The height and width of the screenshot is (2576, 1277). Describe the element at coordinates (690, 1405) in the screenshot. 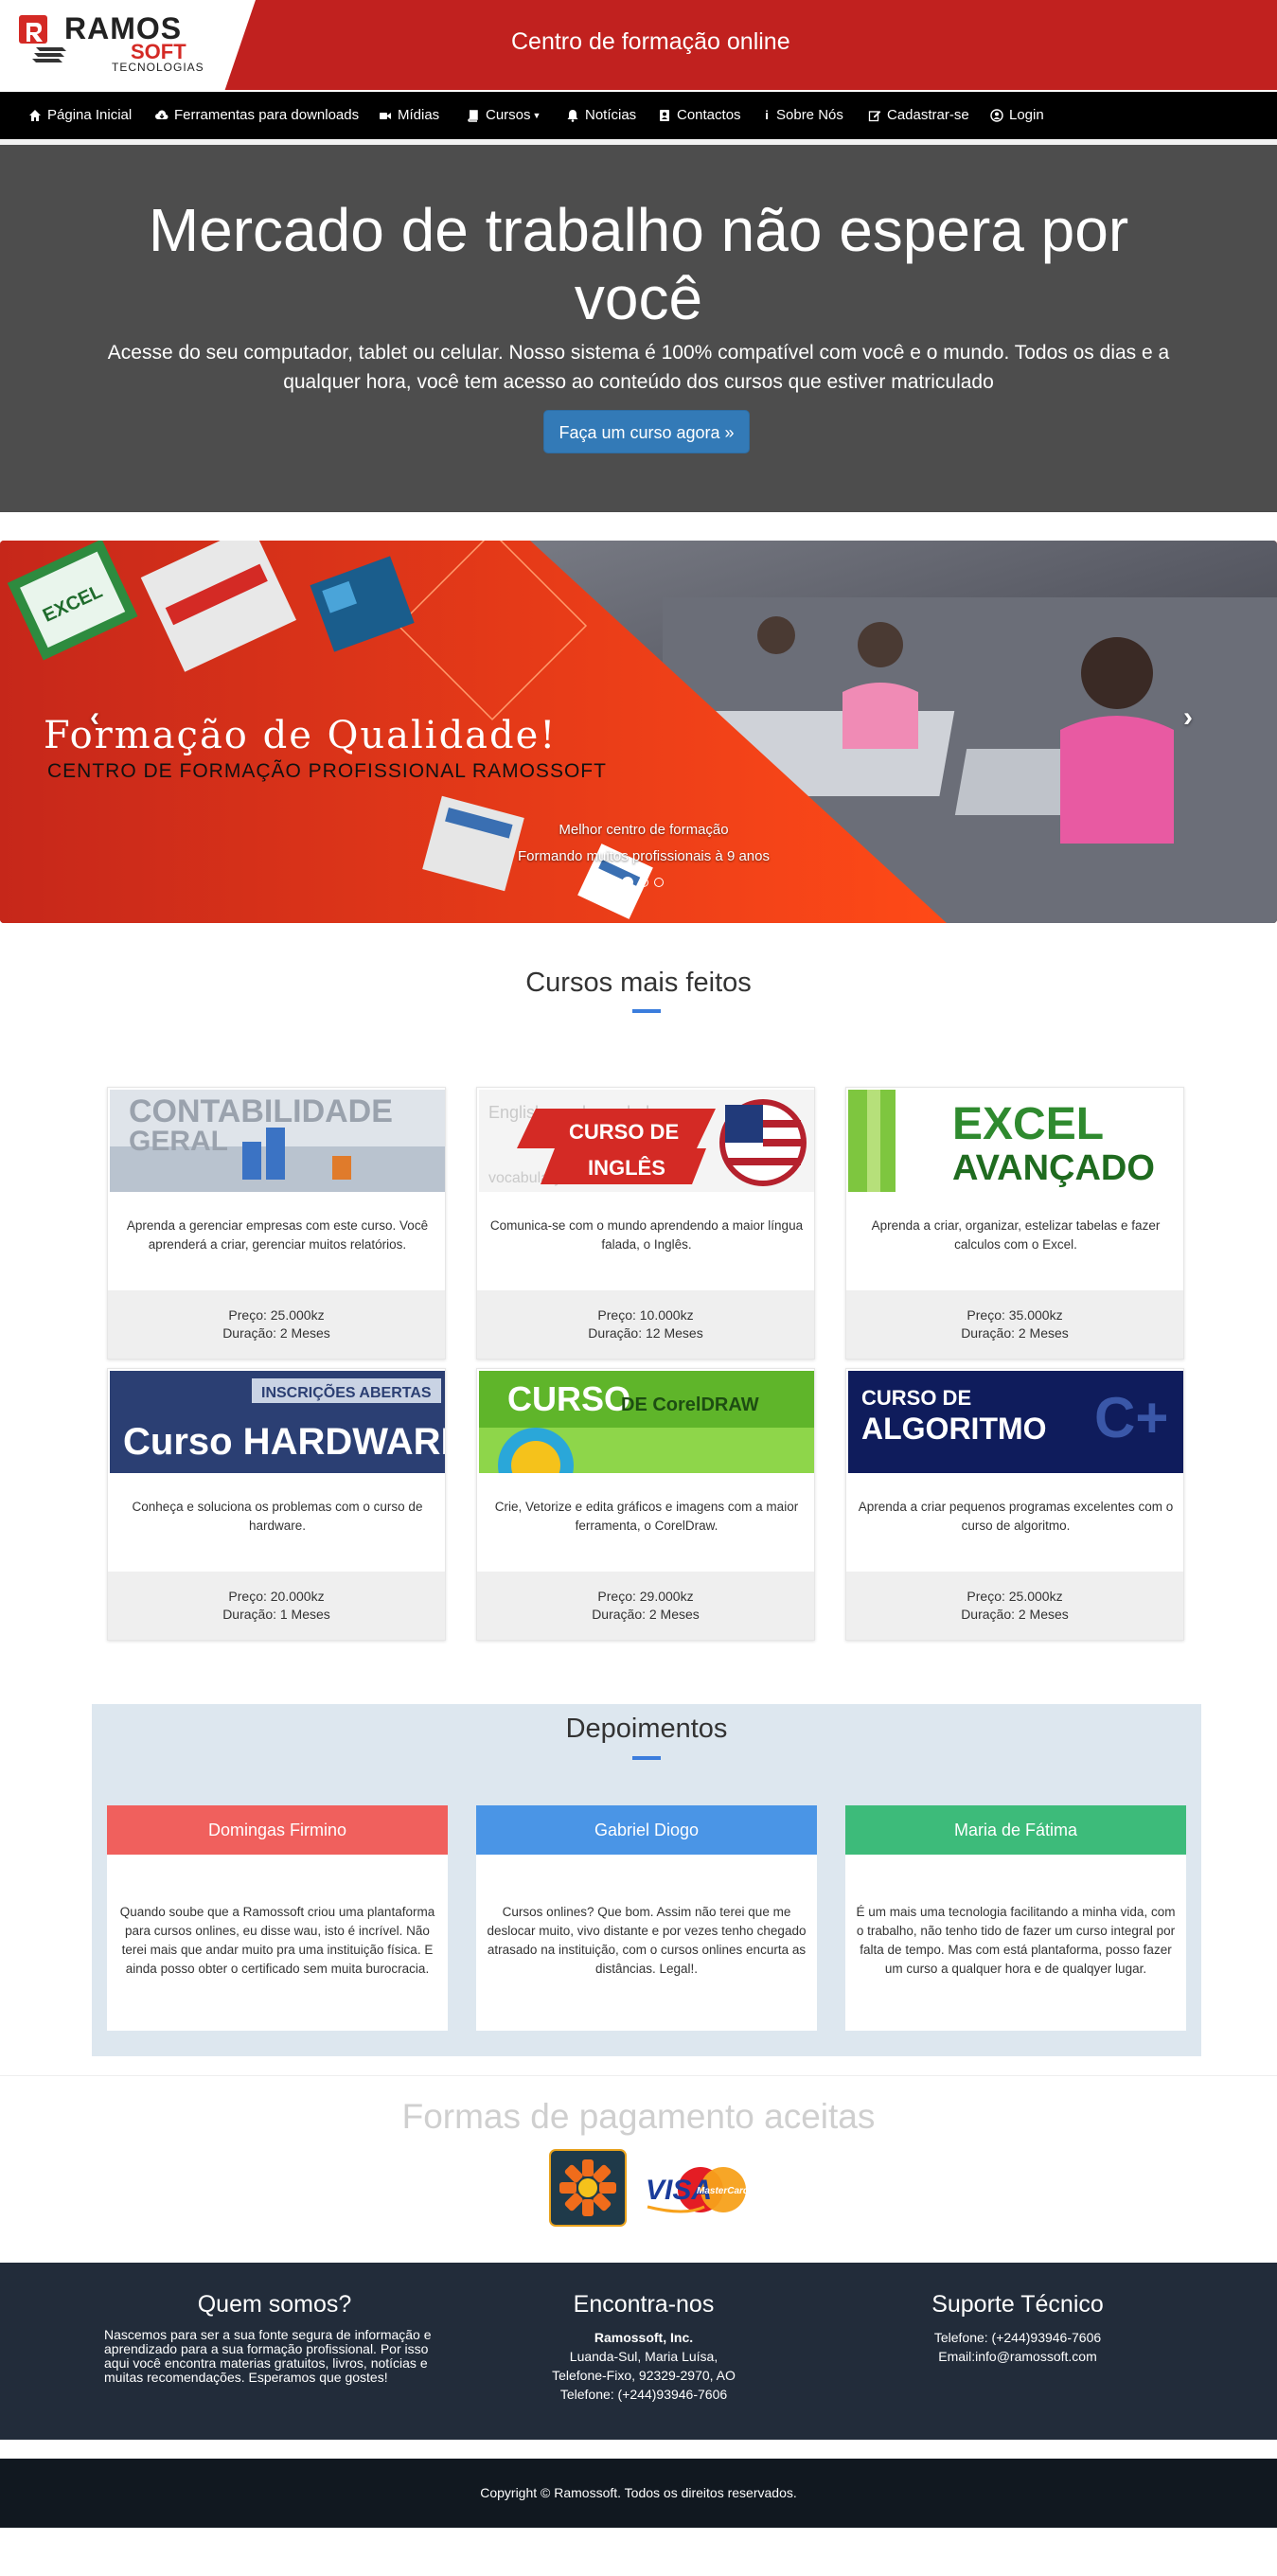

I see `svg-text: DE CorelDRAW` at that location.